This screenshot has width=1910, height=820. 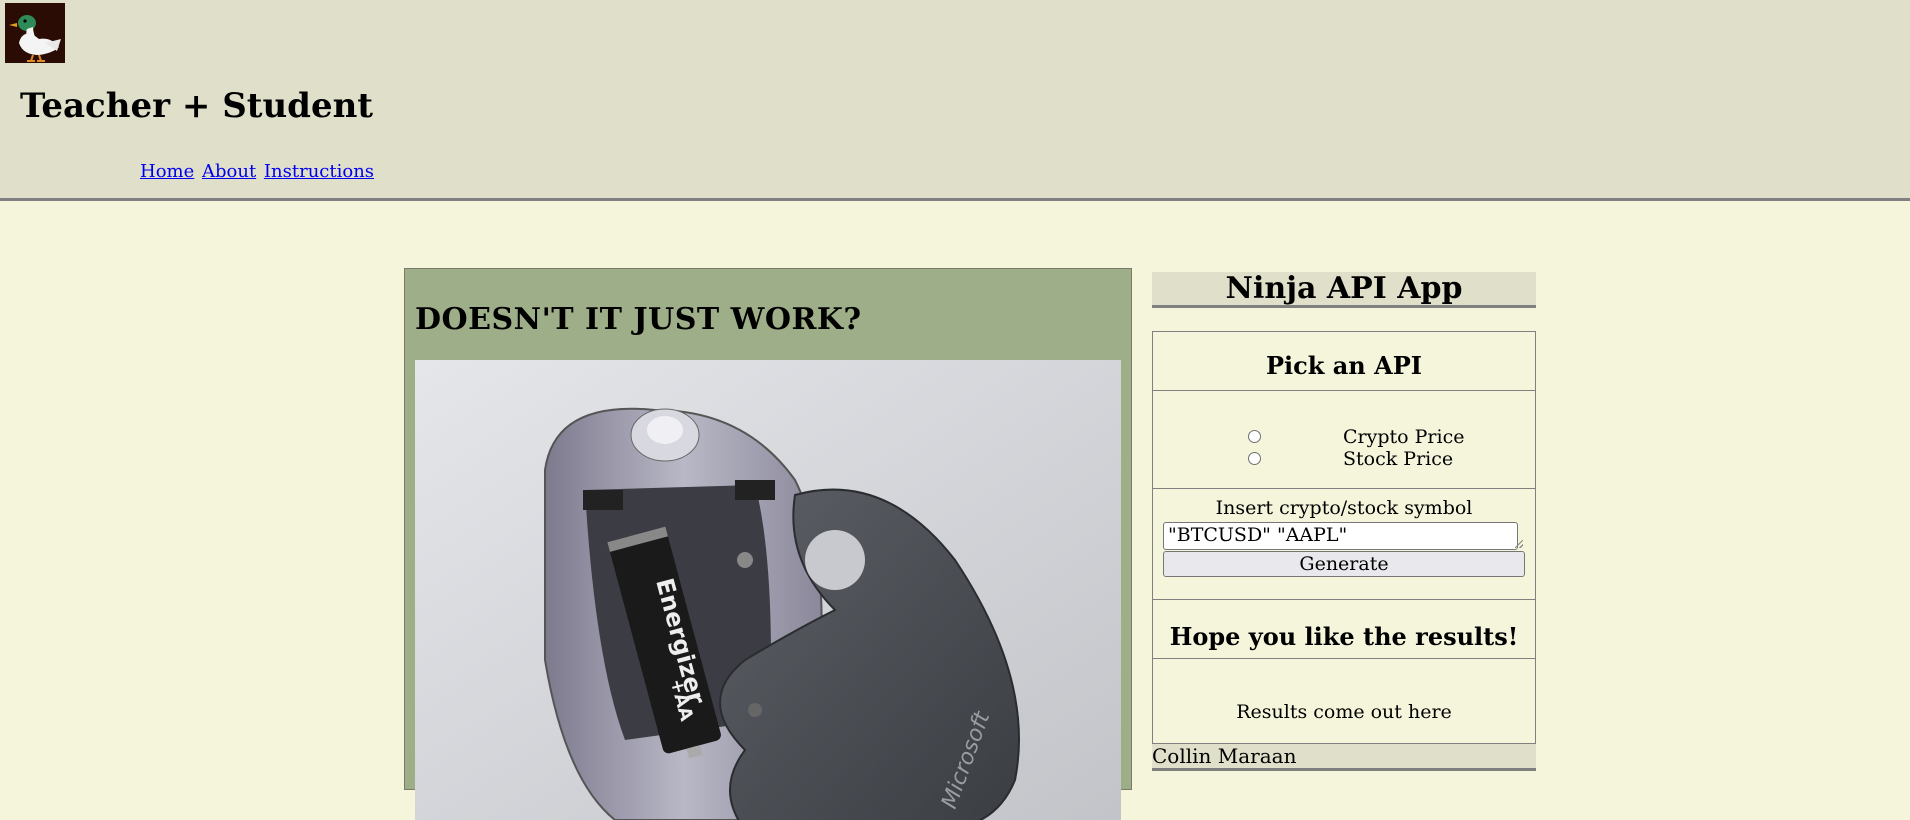 I want to click on main-nav: Home About Instructions, so click(x=258, y=171).